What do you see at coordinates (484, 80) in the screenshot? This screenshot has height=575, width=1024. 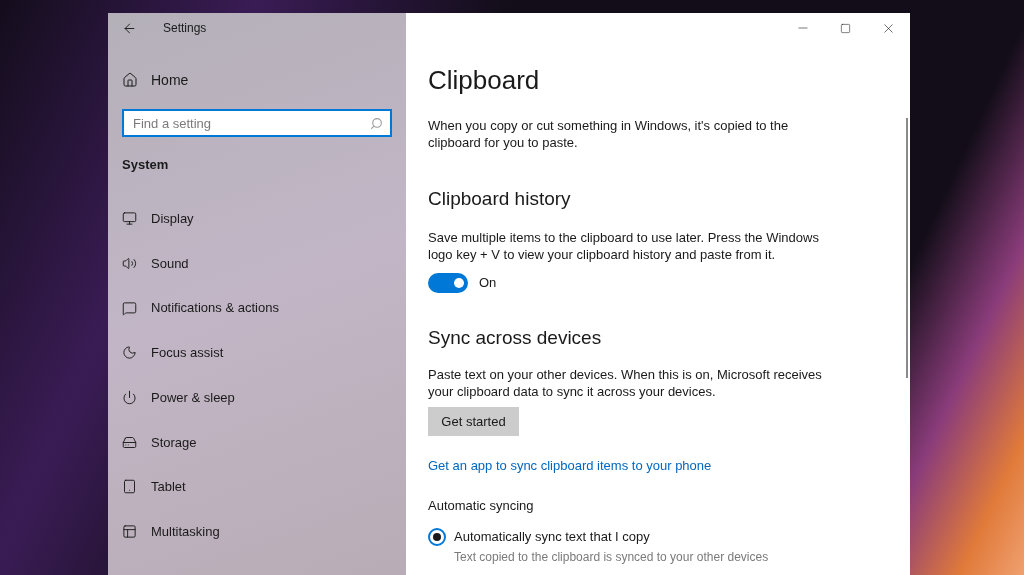 I see `page-title: Clipboard` at bounding box center [484, 80].